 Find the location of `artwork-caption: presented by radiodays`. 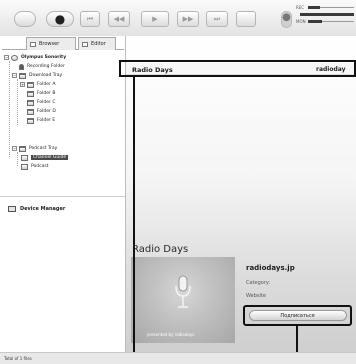

artwork-caption: presented by radiodays is located at coordinates (171, 334).